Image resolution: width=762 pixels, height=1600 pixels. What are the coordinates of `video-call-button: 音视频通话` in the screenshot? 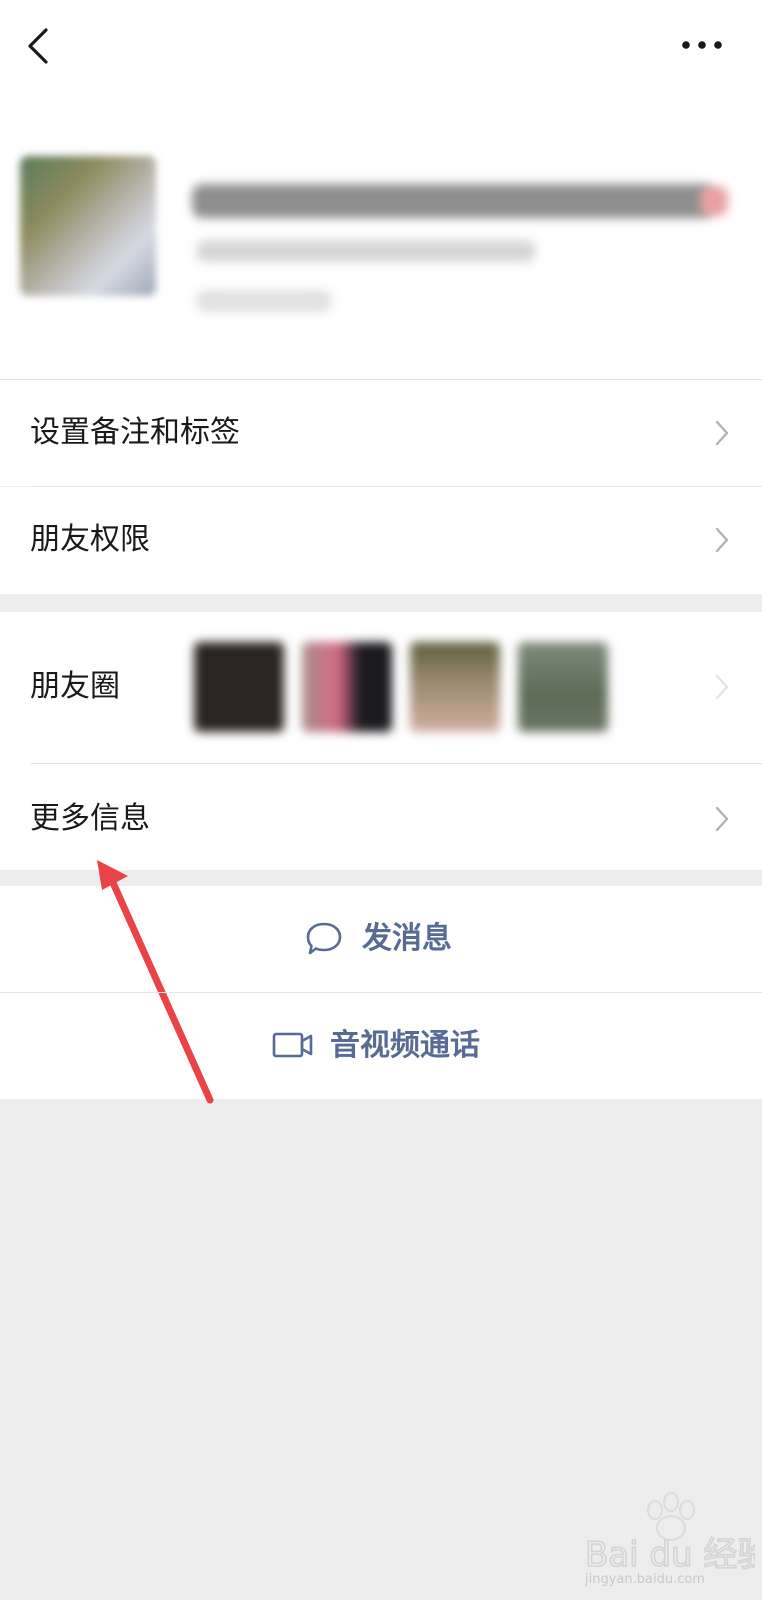 It's located at (381, 1046).